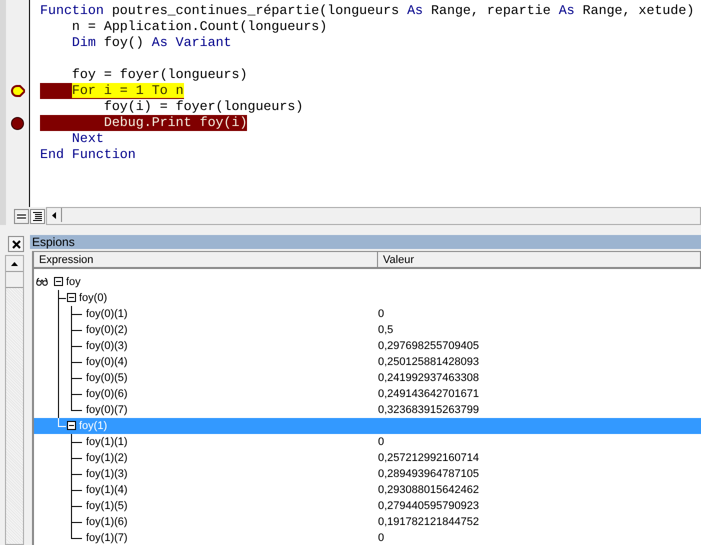 This screenshot has height=545, width=701. I want to click on lines-icon, so click(37, 216).